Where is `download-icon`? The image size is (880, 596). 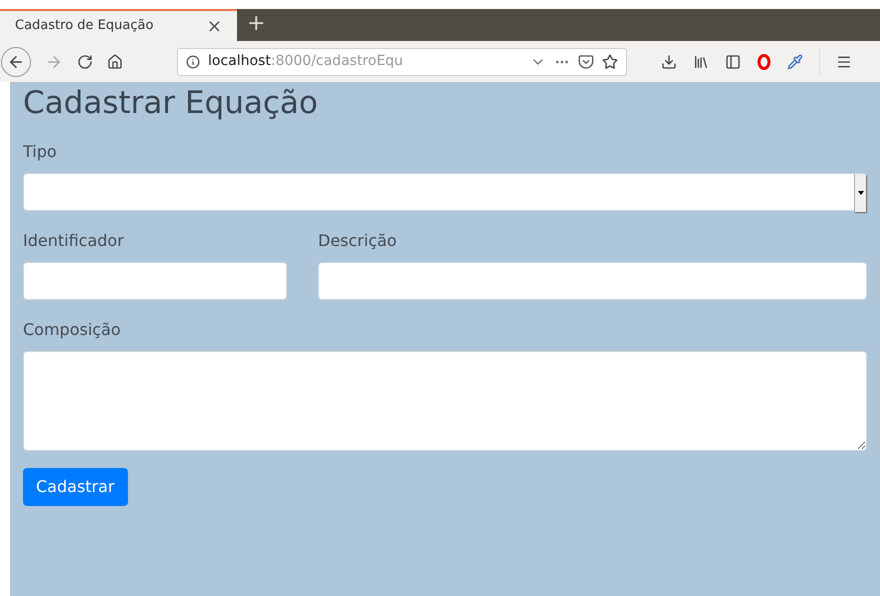
download-icon is located at coordinates (669, 62).